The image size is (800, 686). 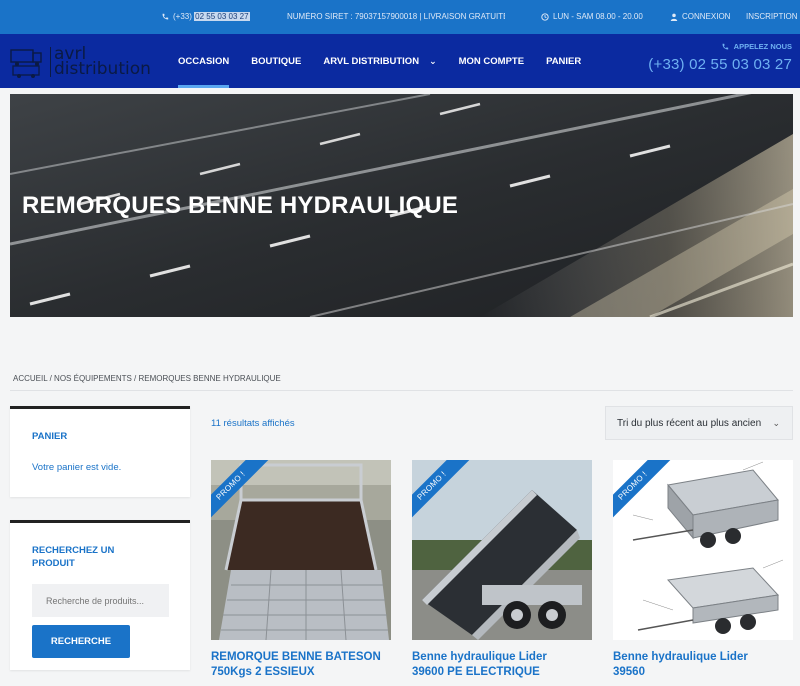 I want to click on topbar-phone: (+33) 02 55 03 03 27, so click(x=205, y=16).